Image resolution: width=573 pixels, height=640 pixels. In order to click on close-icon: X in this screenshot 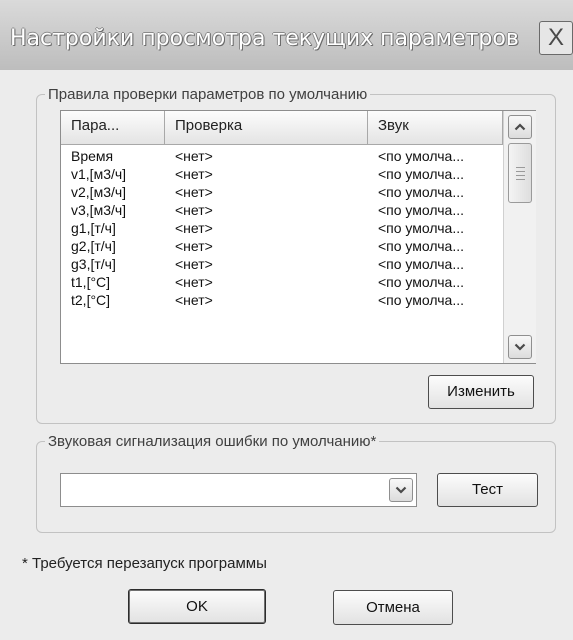, I will do `click(555, 37)`.